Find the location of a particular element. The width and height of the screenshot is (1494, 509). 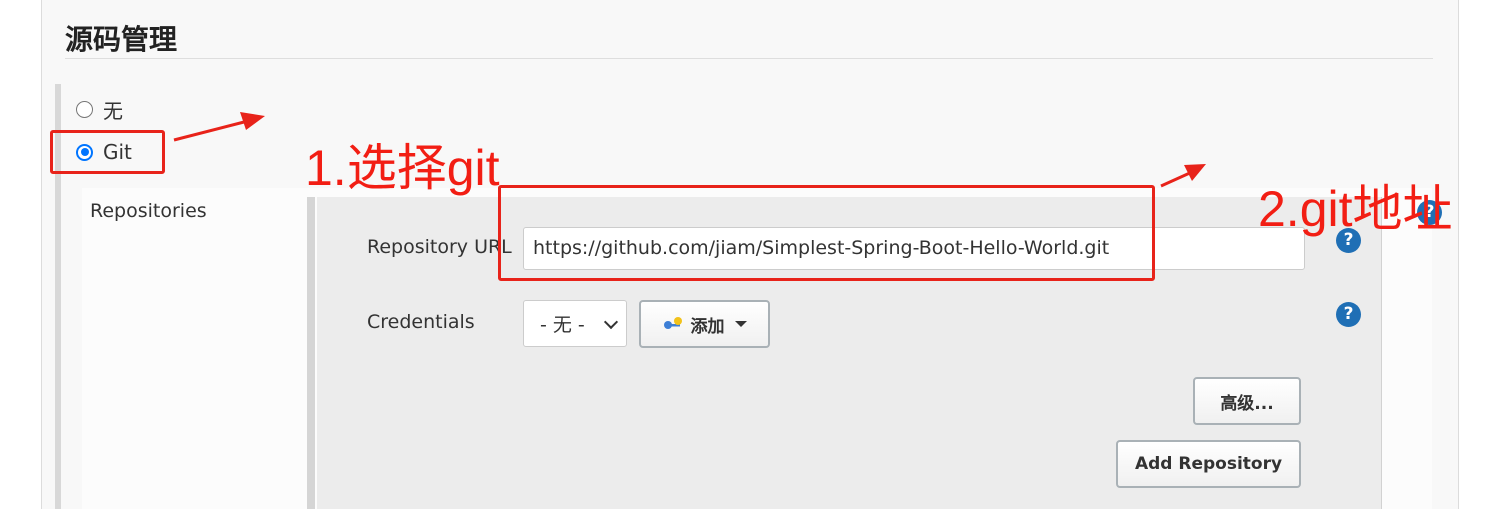

arrow-icon-step2 is located at coordinates (1183, 176).